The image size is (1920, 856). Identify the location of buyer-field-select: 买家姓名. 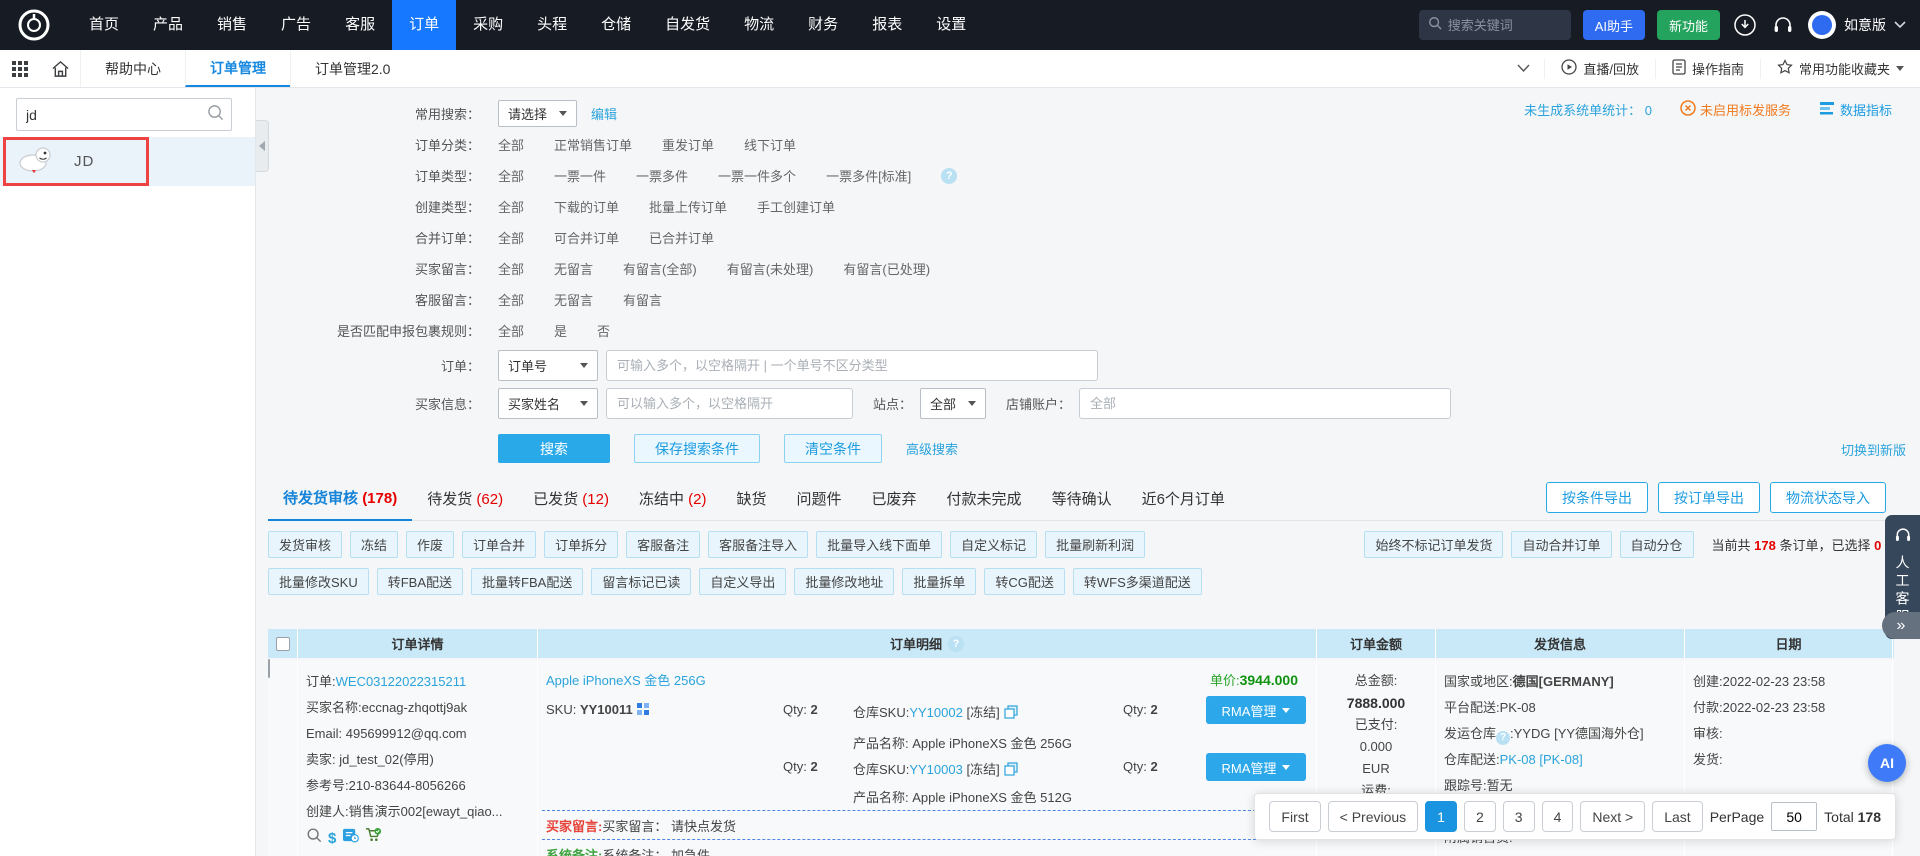
(548, 403).